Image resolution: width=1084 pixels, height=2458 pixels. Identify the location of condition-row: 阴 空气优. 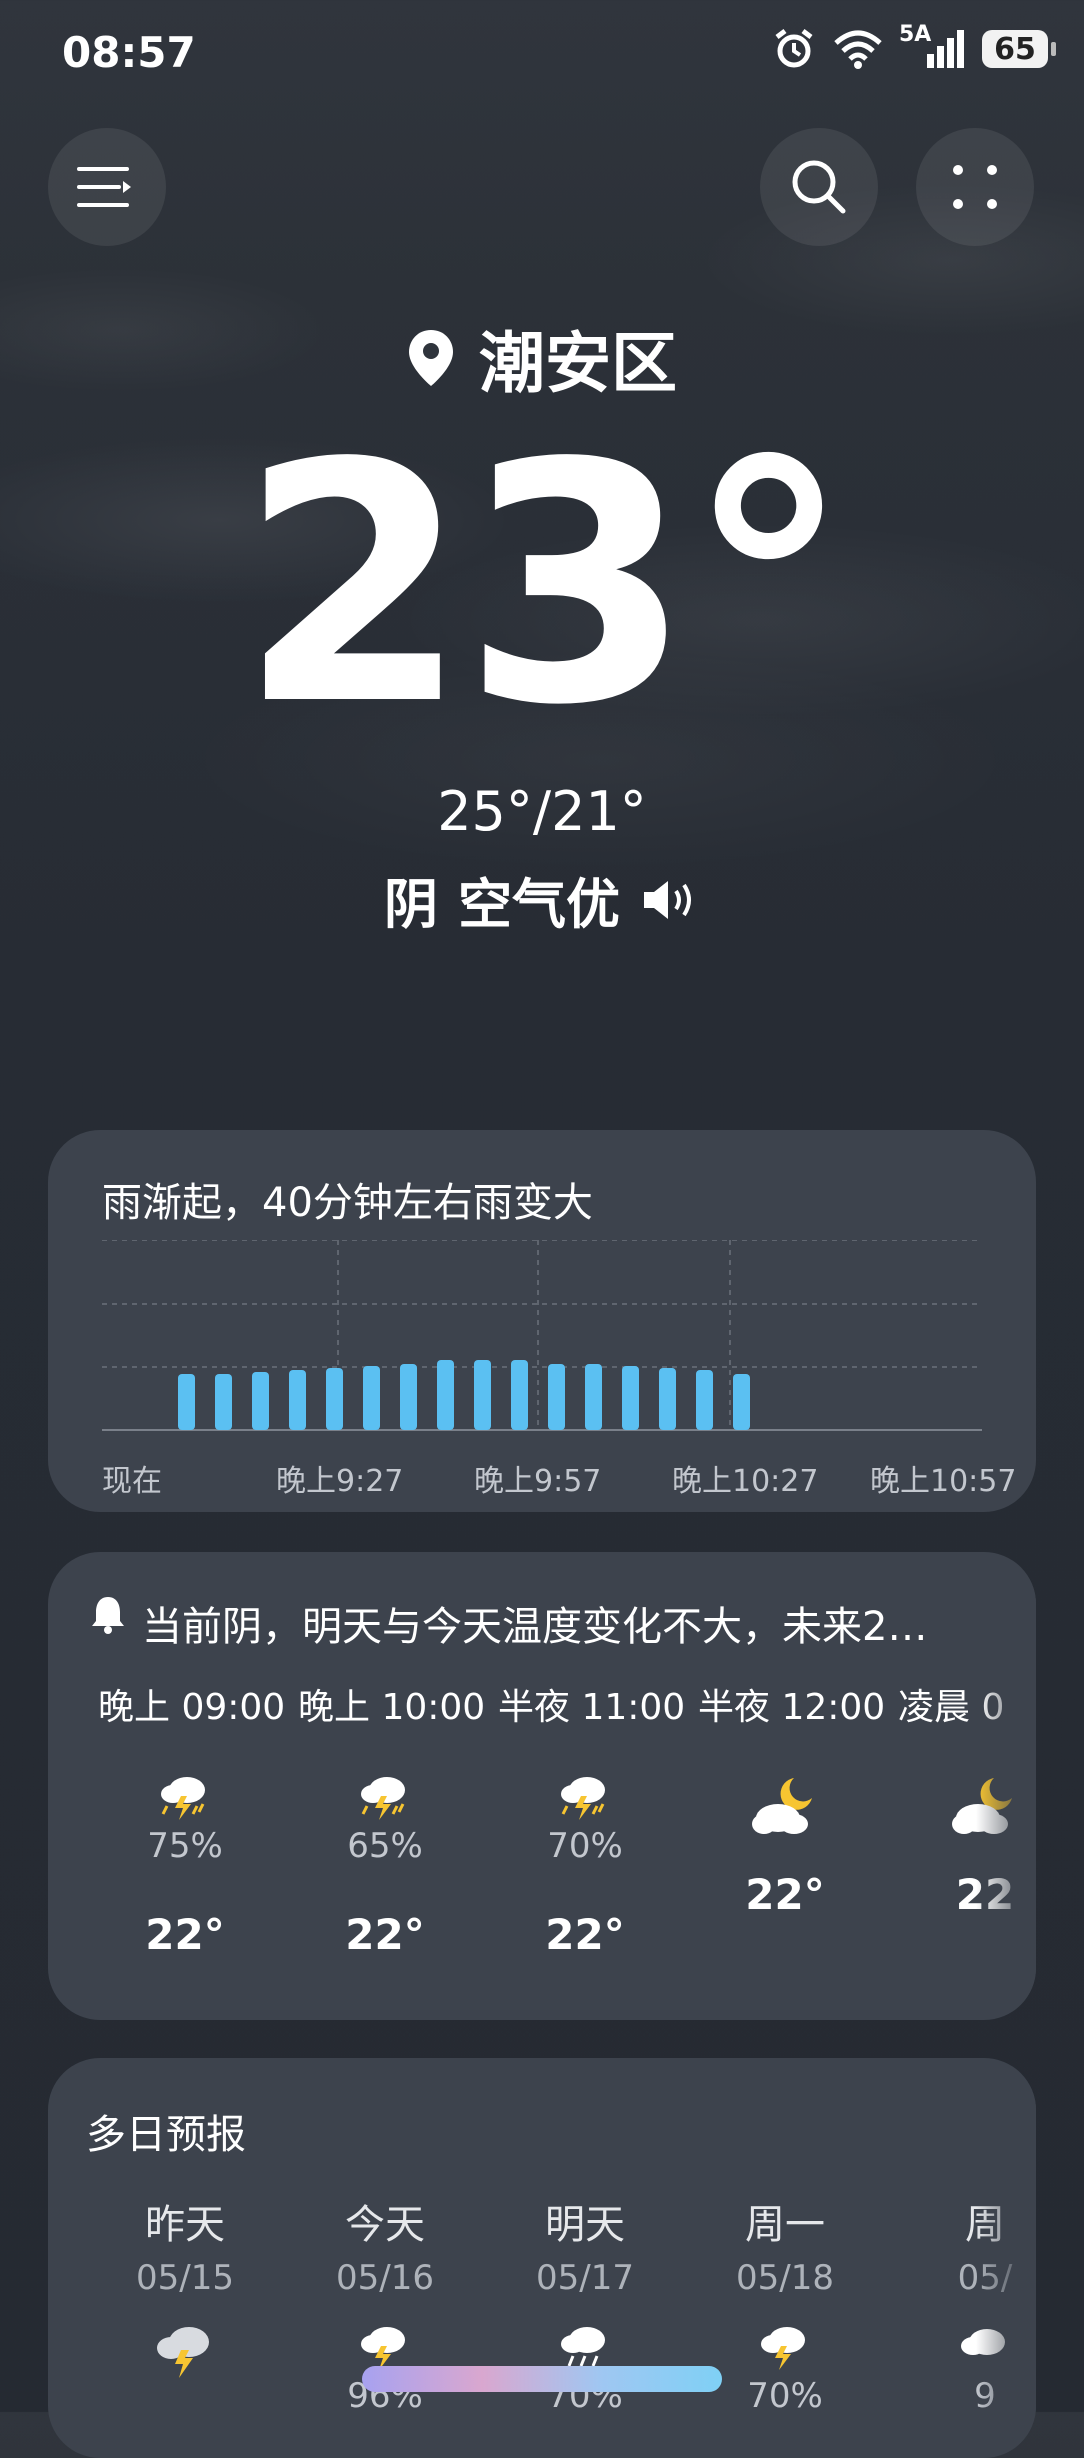
(542, 899).